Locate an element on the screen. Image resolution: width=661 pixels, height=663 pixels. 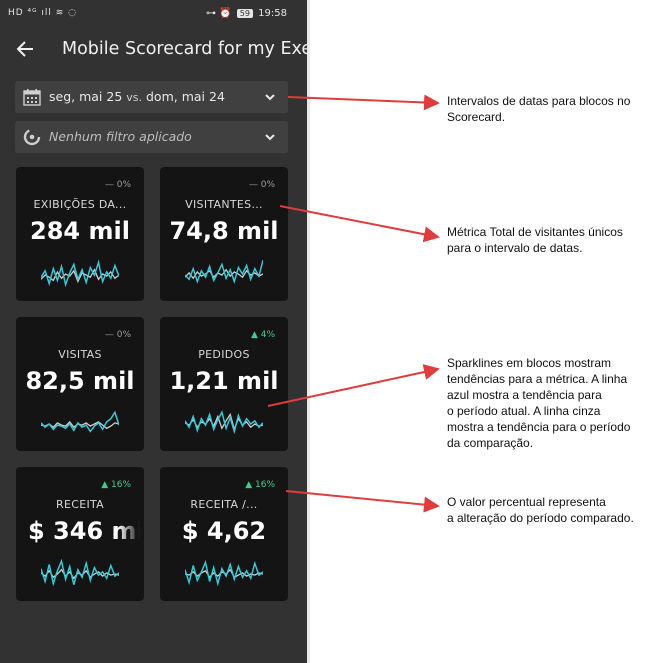
date-range-text: seg, mai 25 vs. dom, mai 24 is located at coordinates (137, 96).